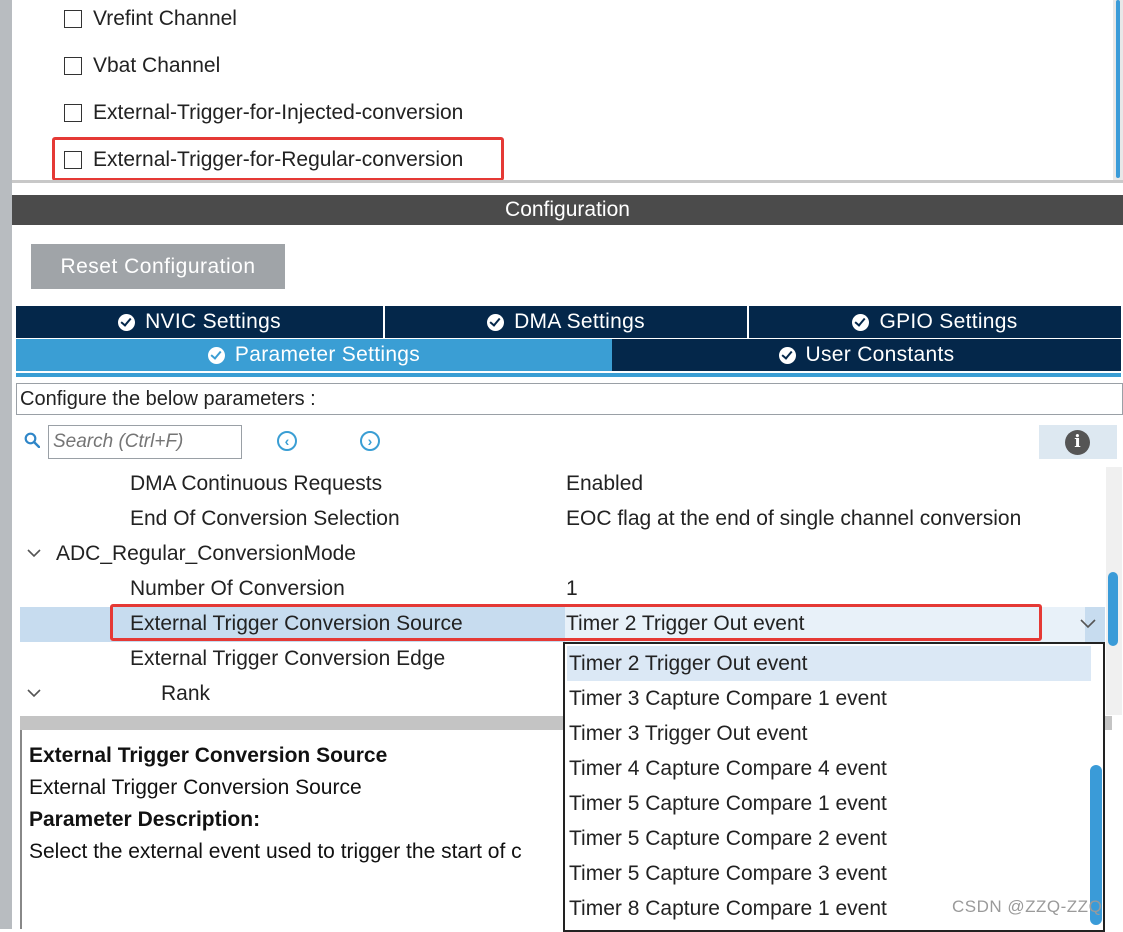  I want to click on dropdown-option: Timer 5 Capture Compare 3 event, so click(829, 873).